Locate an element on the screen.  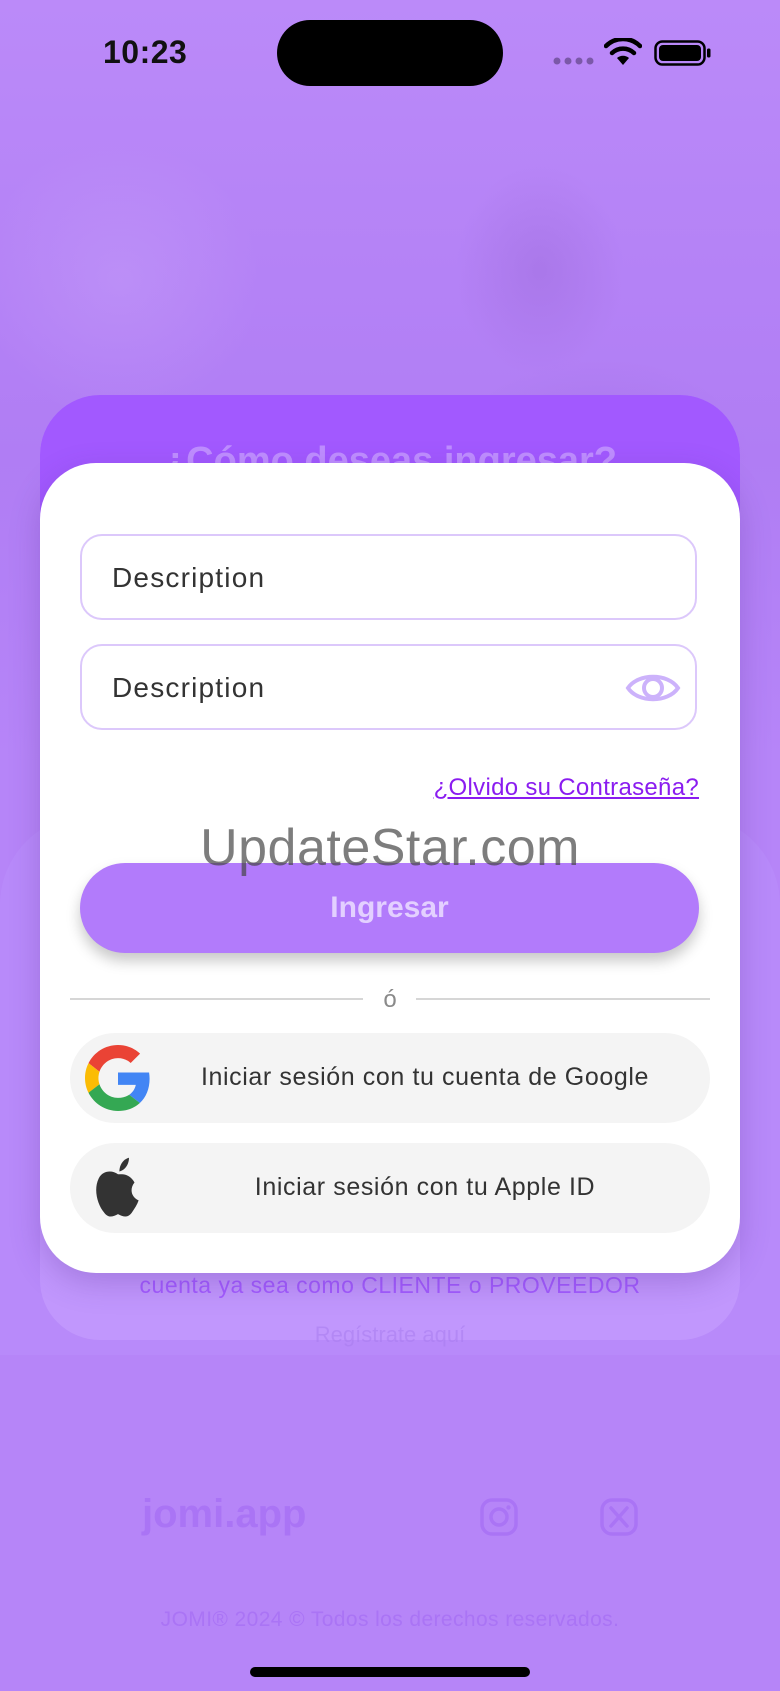
x-icon is located at coordinates (619, 1517).